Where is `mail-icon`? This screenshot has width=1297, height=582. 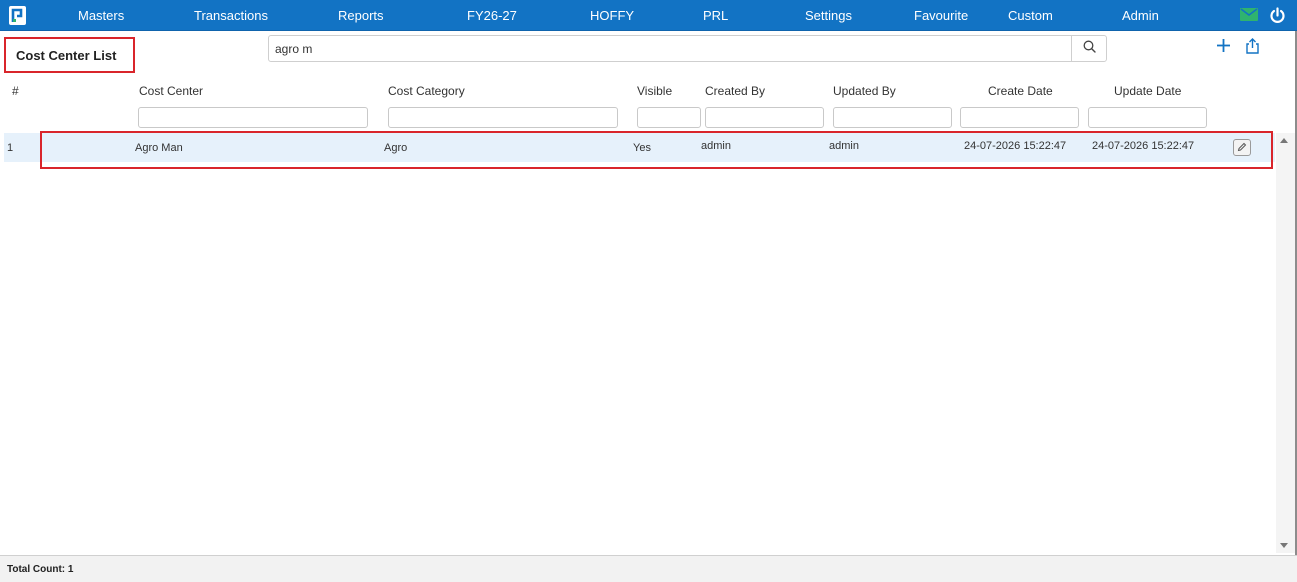 mail-icon is located at coordinates (1249, 17).